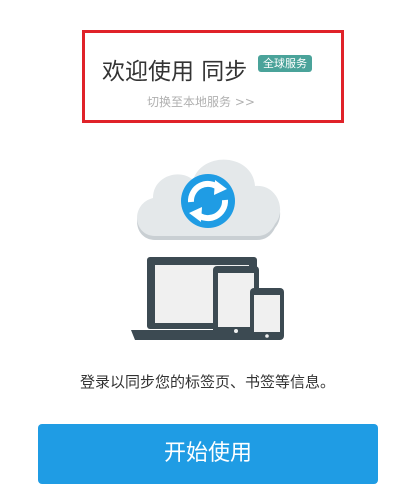  I want to click on sync-description: 登录以同步您的标签页、书签等信息。, so click(207, 382).